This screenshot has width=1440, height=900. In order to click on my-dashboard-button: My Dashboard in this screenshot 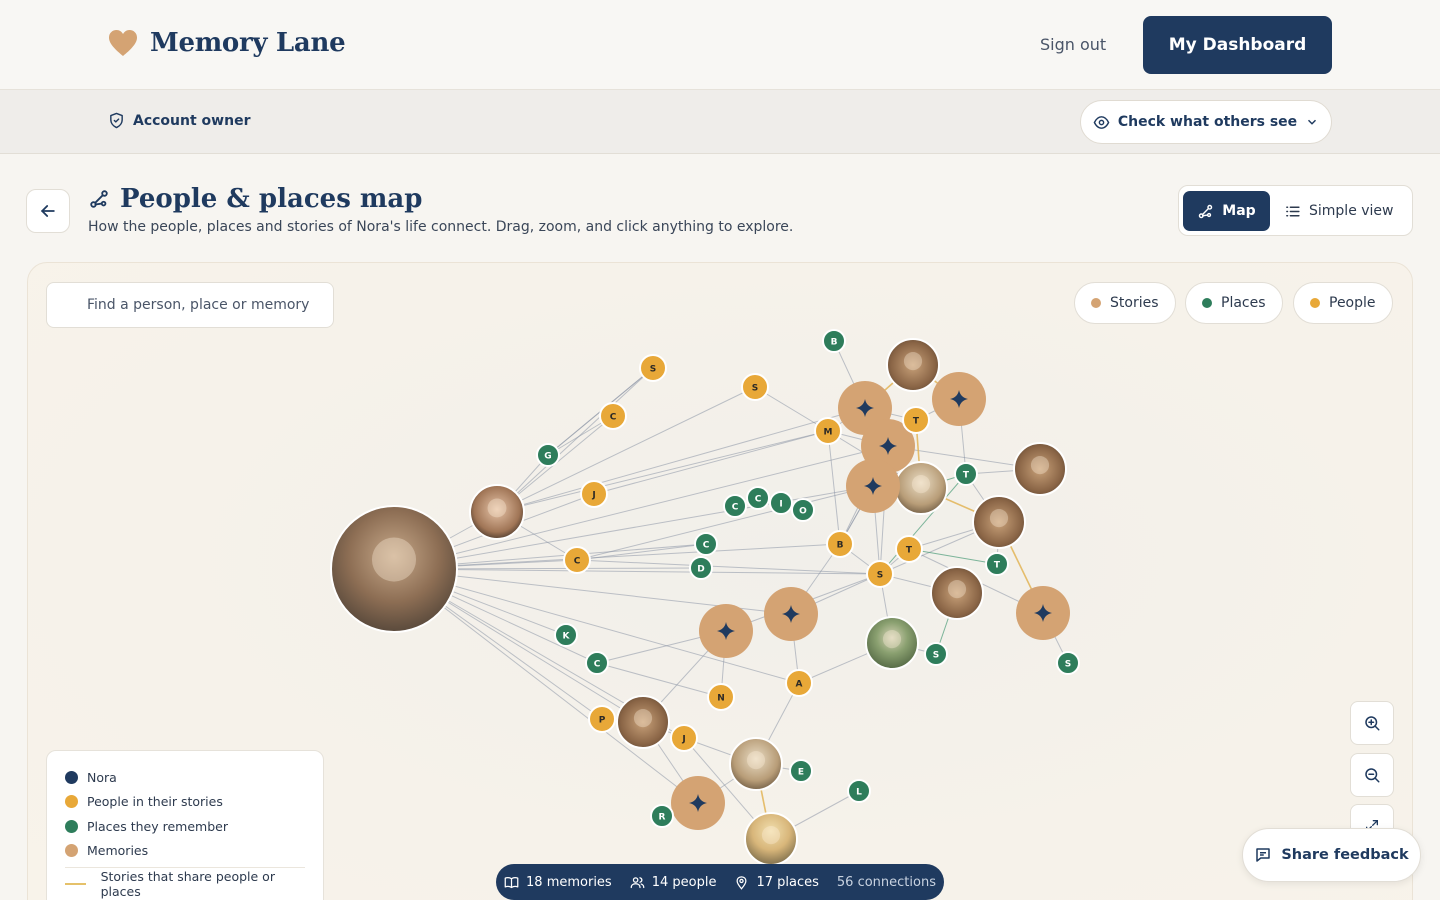, I will do `click(1237, 45)`.